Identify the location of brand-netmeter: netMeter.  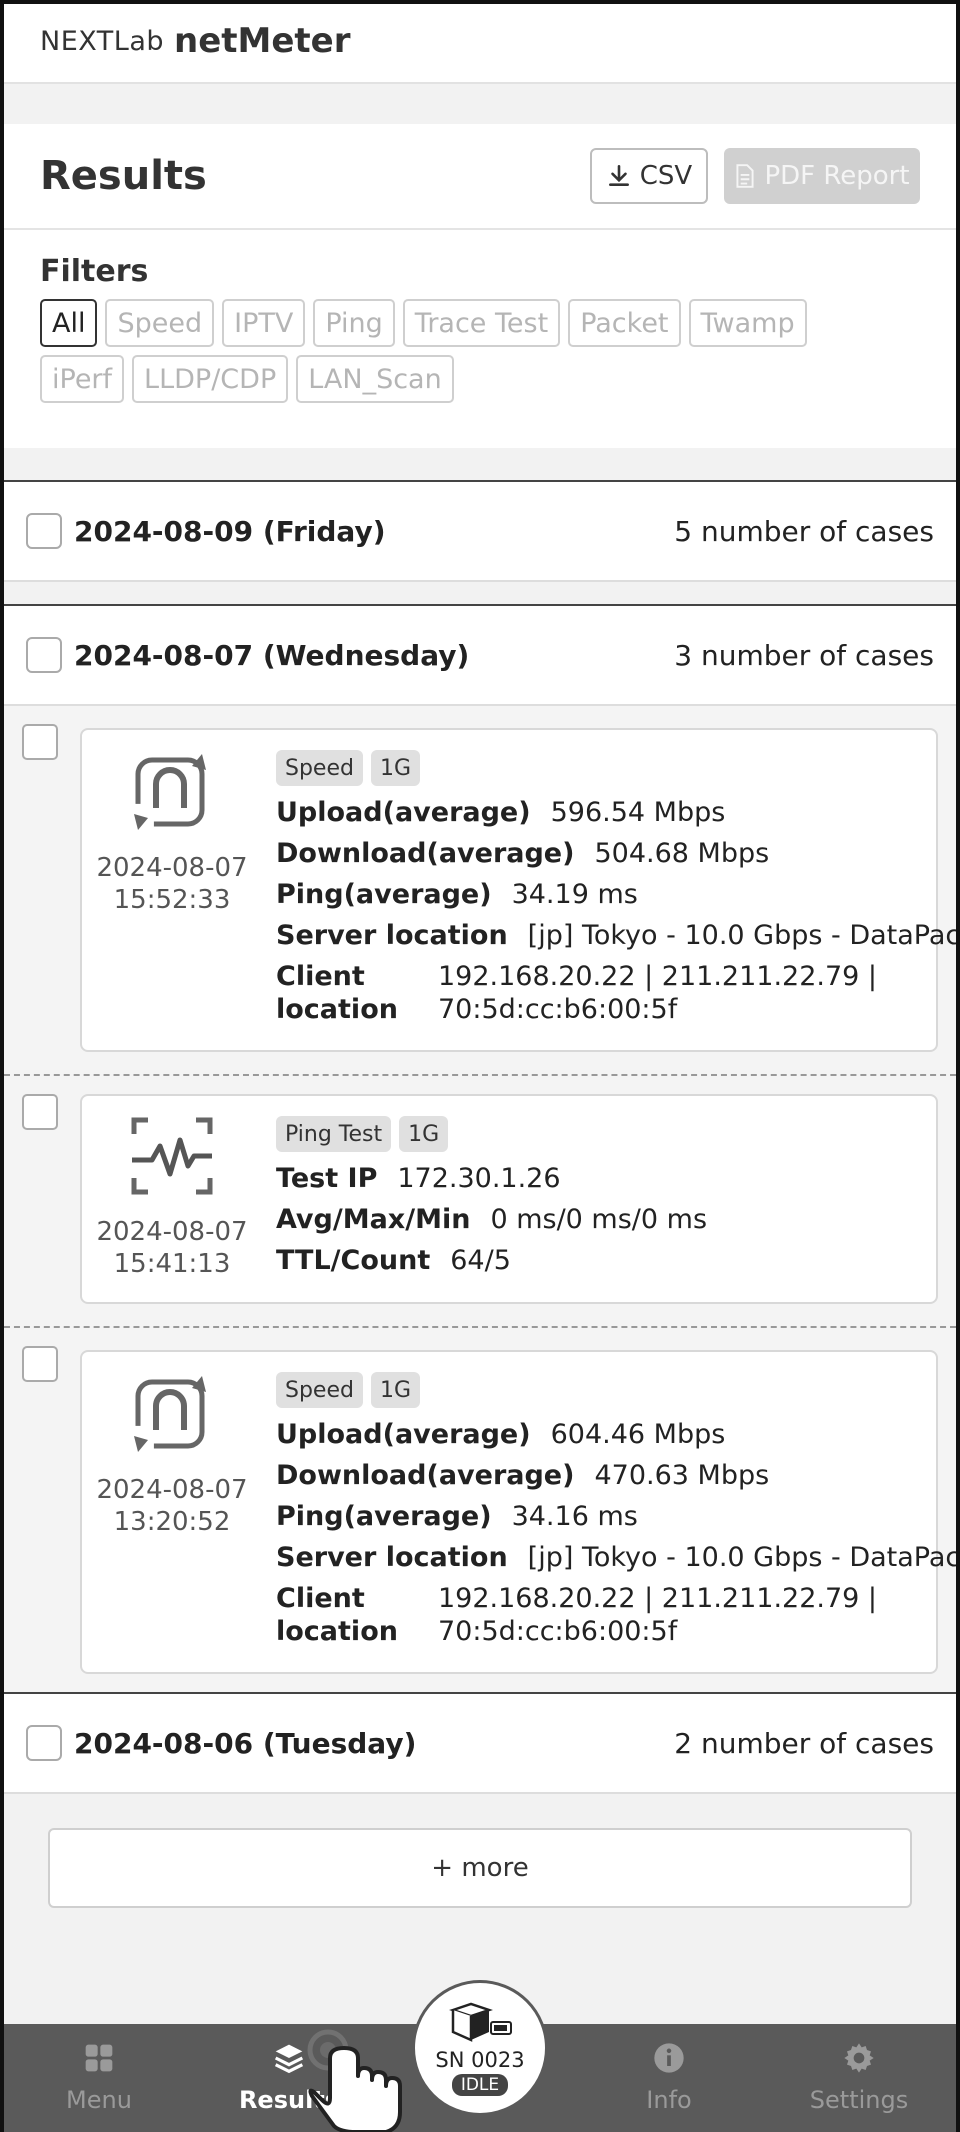
(262, 41).